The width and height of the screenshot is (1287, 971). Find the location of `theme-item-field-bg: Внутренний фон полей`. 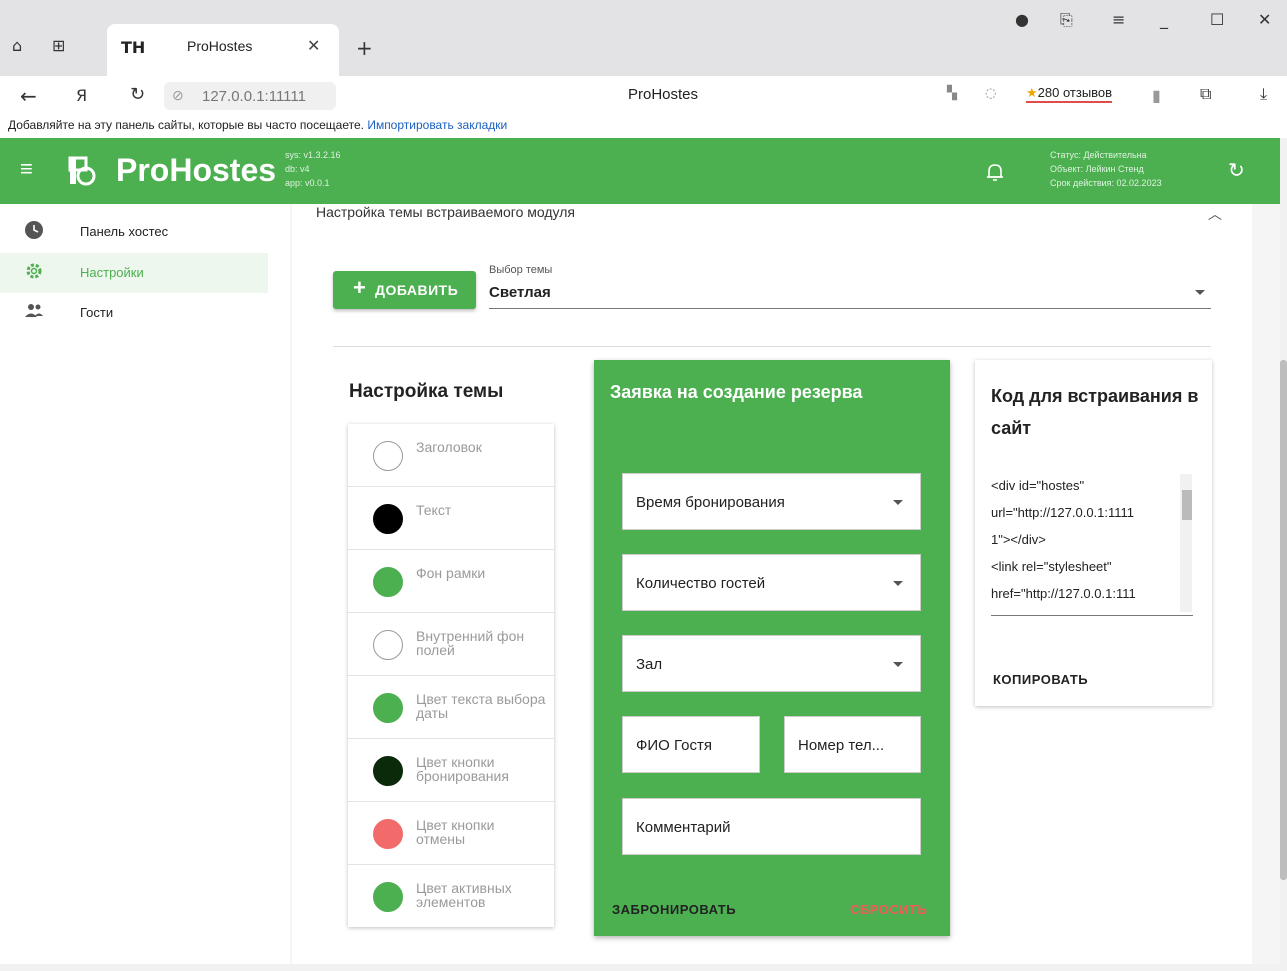

theme-item-field-bg: Внутренний фон полей is located at coordinates (451, 644).